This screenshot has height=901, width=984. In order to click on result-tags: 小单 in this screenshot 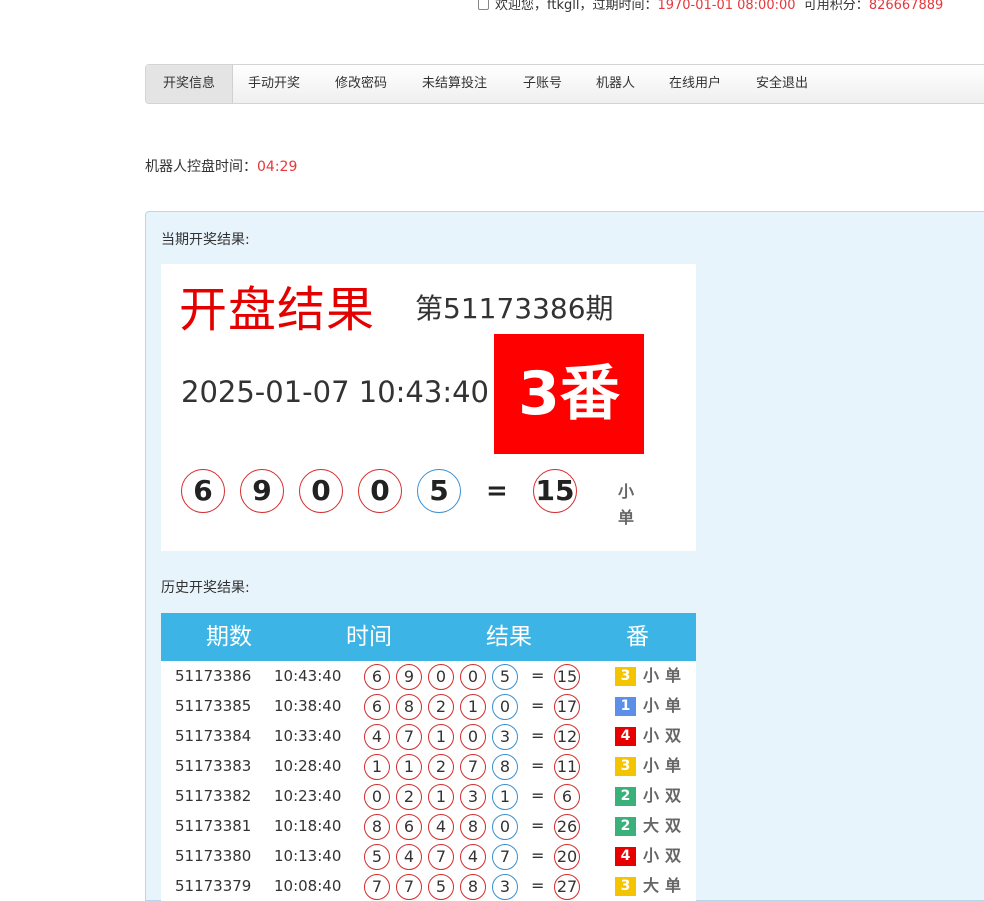, I will do `click(633, 504)`.